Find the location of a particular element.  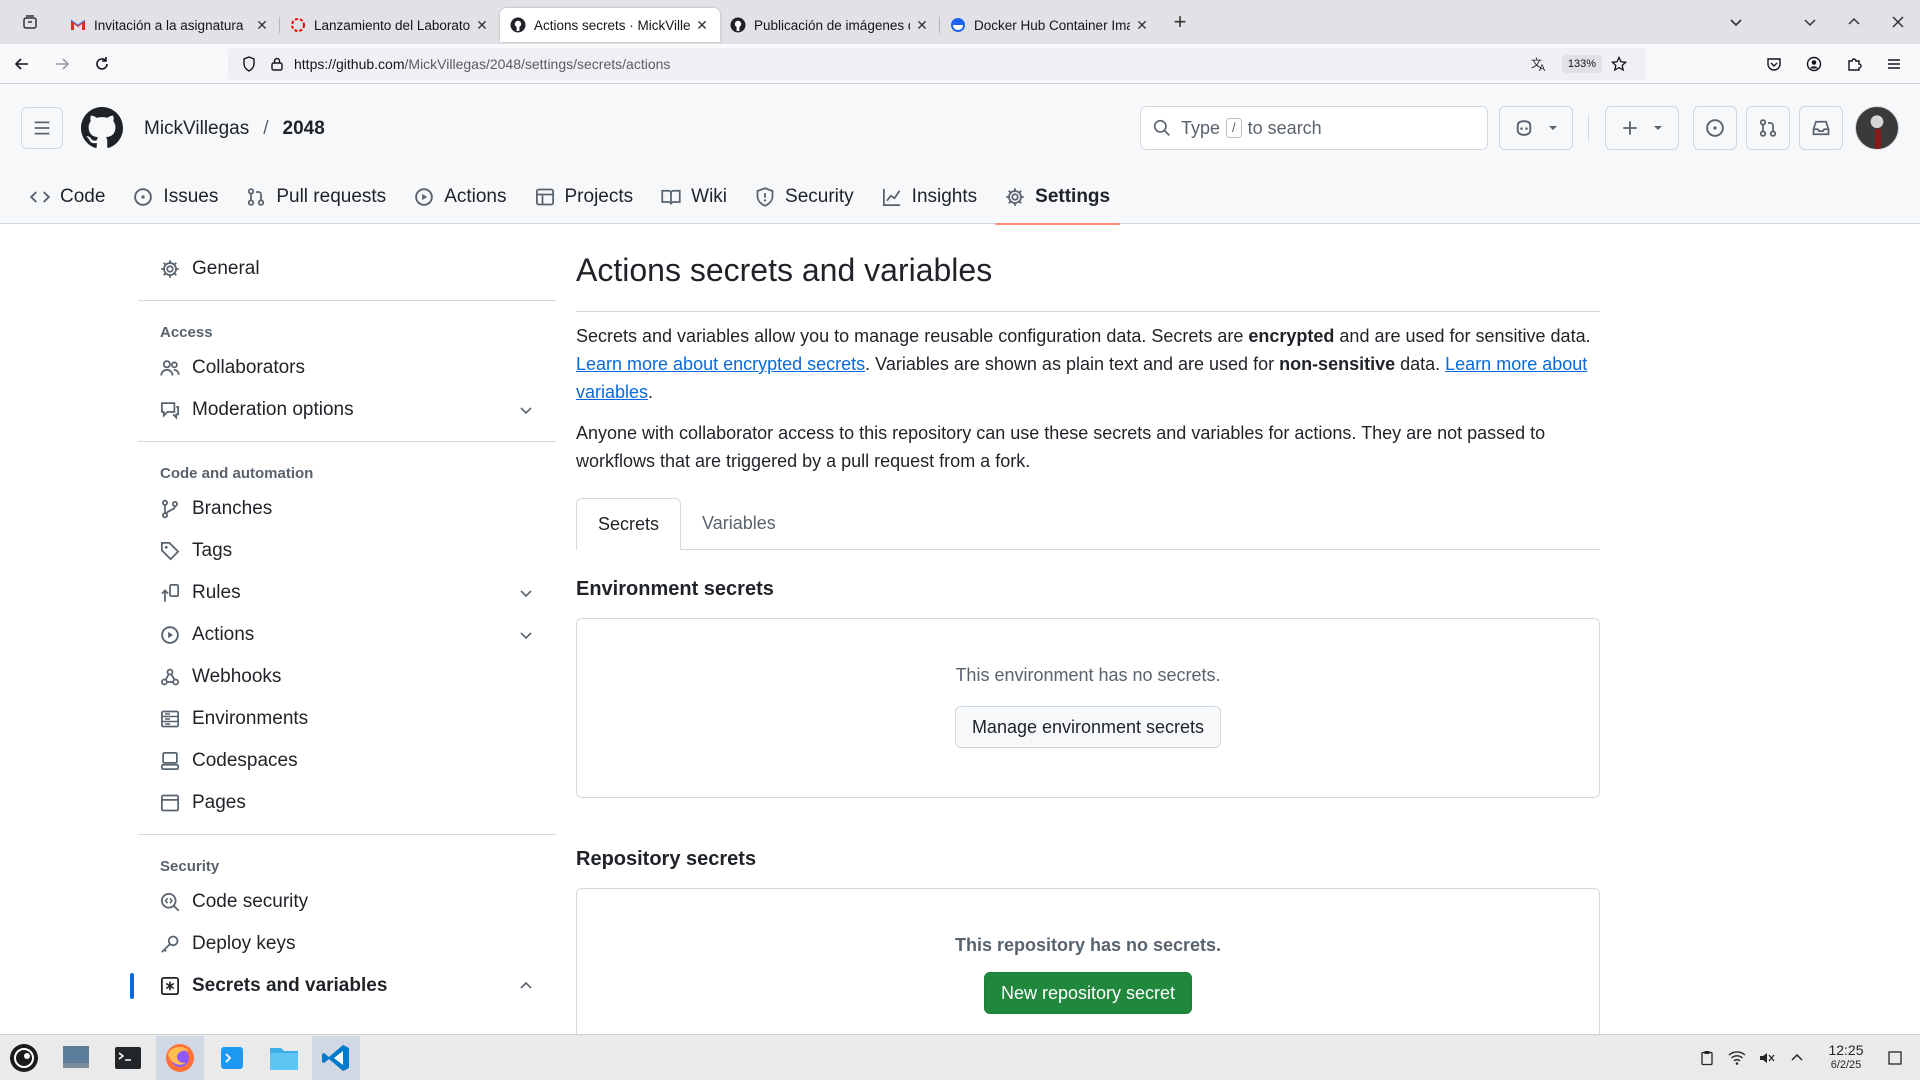

extensions-button is located at coordinates (1854, 64).